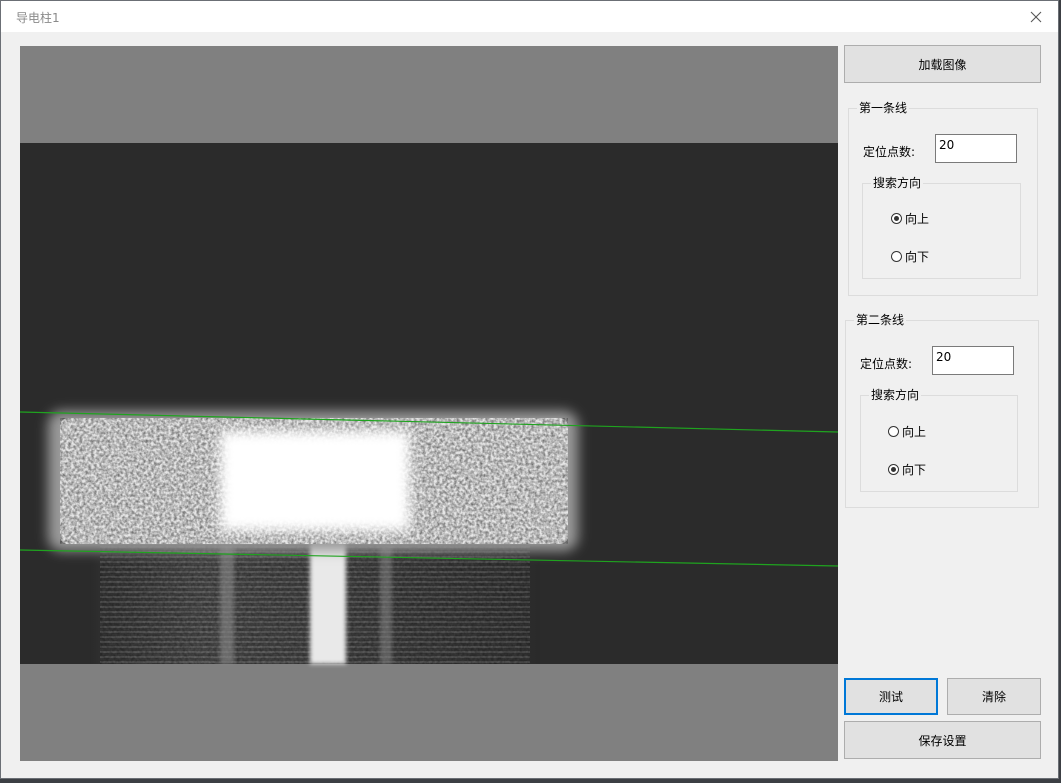 The width and height of the screenshot is (1061, 783). I want to click on test-label: 测试, so click(890, 697).